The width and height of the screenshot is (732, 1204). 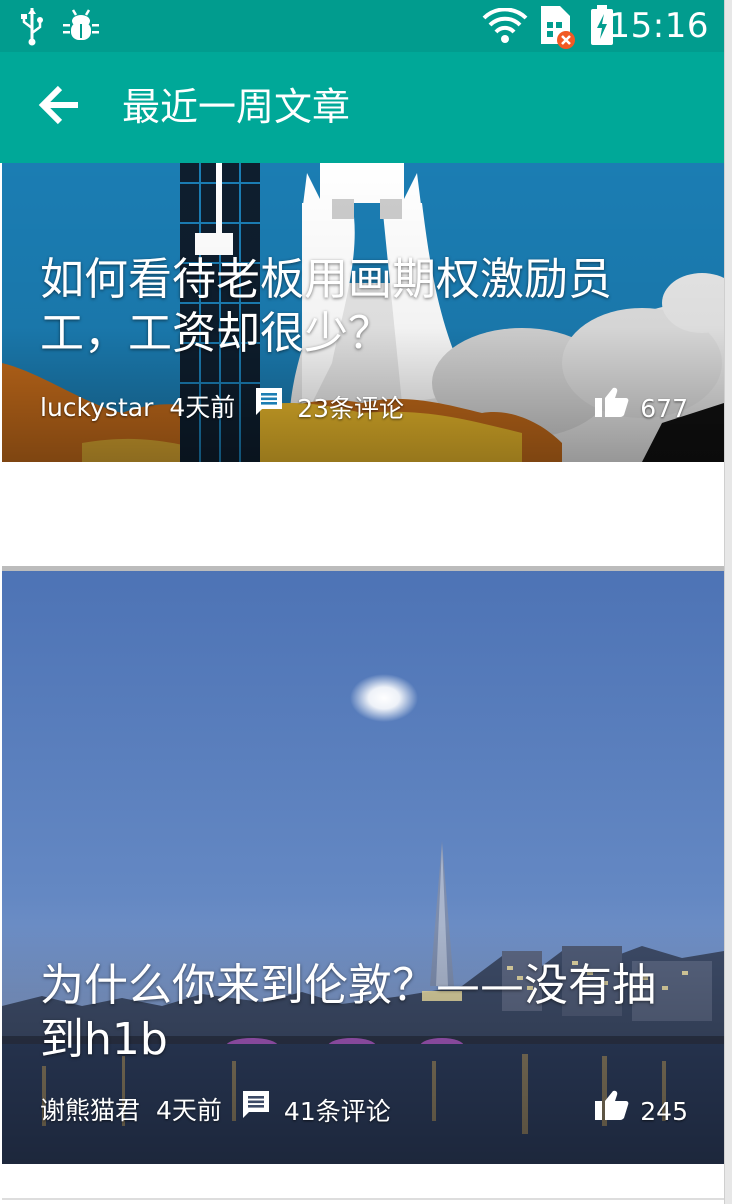 I want to click on article-title: 为什么你来到伦敦？——没有抽到h1b, so click(x=360, y=1013).